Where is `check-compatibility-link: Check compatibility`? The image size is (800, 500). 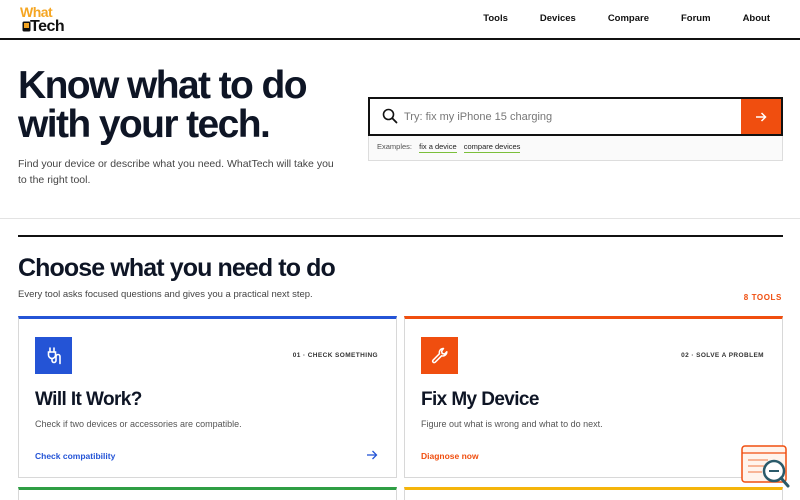
check-compatibility-link: Check compatibility is located at coordinates (75, 456).